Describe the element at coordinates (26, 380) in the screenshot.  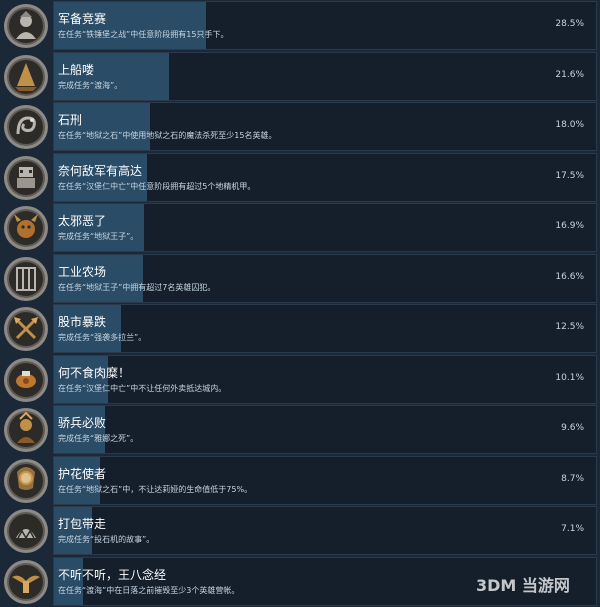
I see `meat-food-icon` at that location.